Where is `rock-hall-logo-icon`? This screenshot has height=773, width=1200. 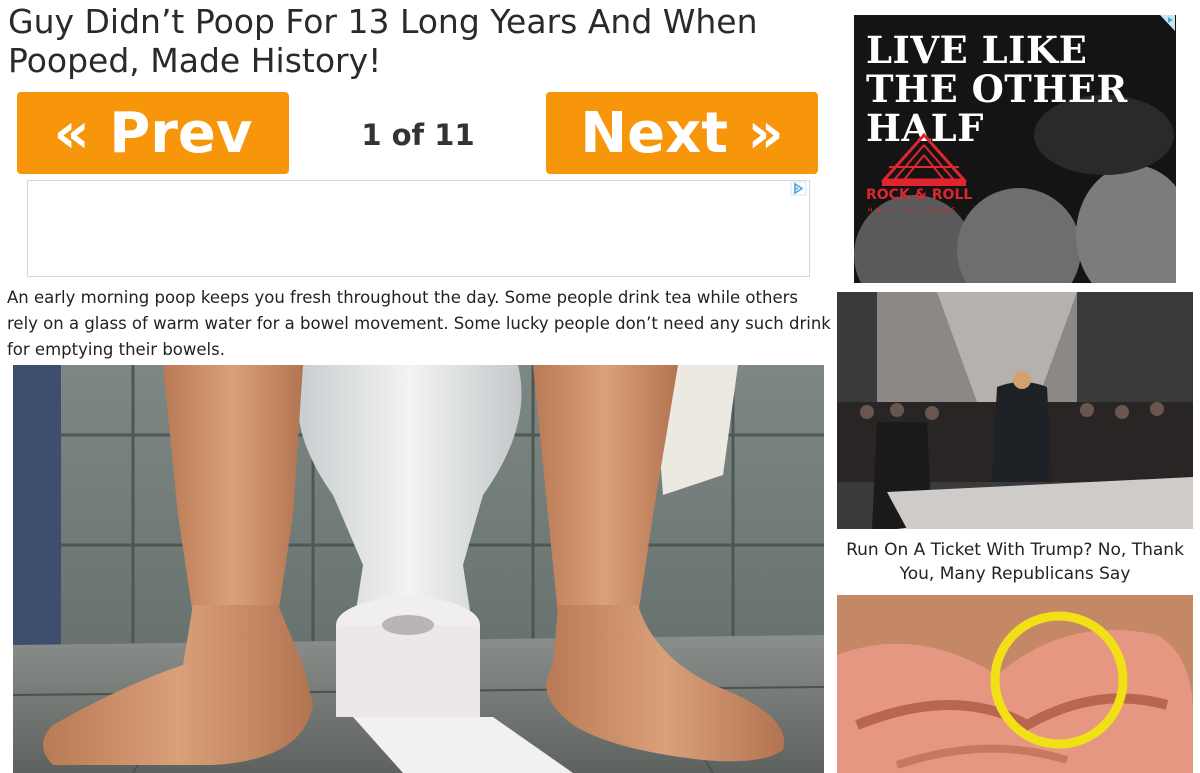 rock-hall-logo-icon is located at coordinates (924, 159).